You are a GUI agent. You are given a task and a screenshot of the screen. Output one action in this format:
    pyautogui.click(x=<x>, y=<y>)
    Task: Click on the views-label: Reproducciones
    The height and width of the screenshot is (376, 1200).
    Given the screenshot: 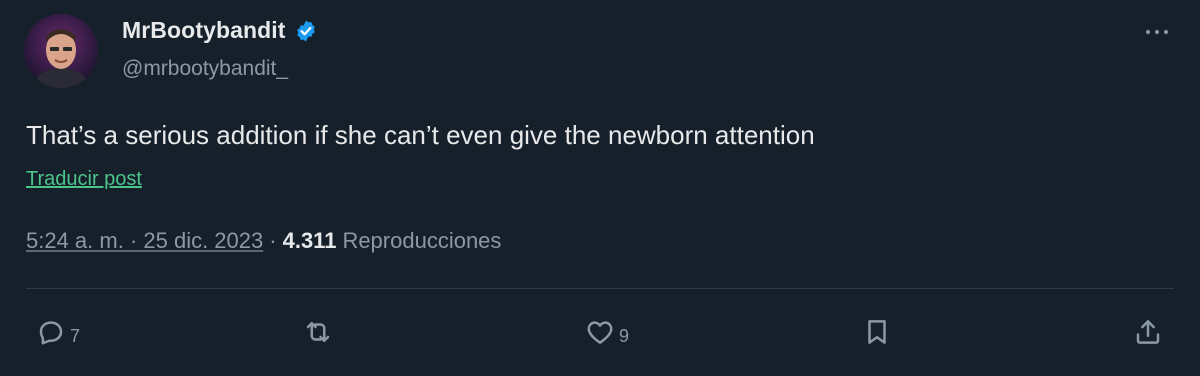 What is the action you would take?
    pyautogui.click(x=422, y=240)
    